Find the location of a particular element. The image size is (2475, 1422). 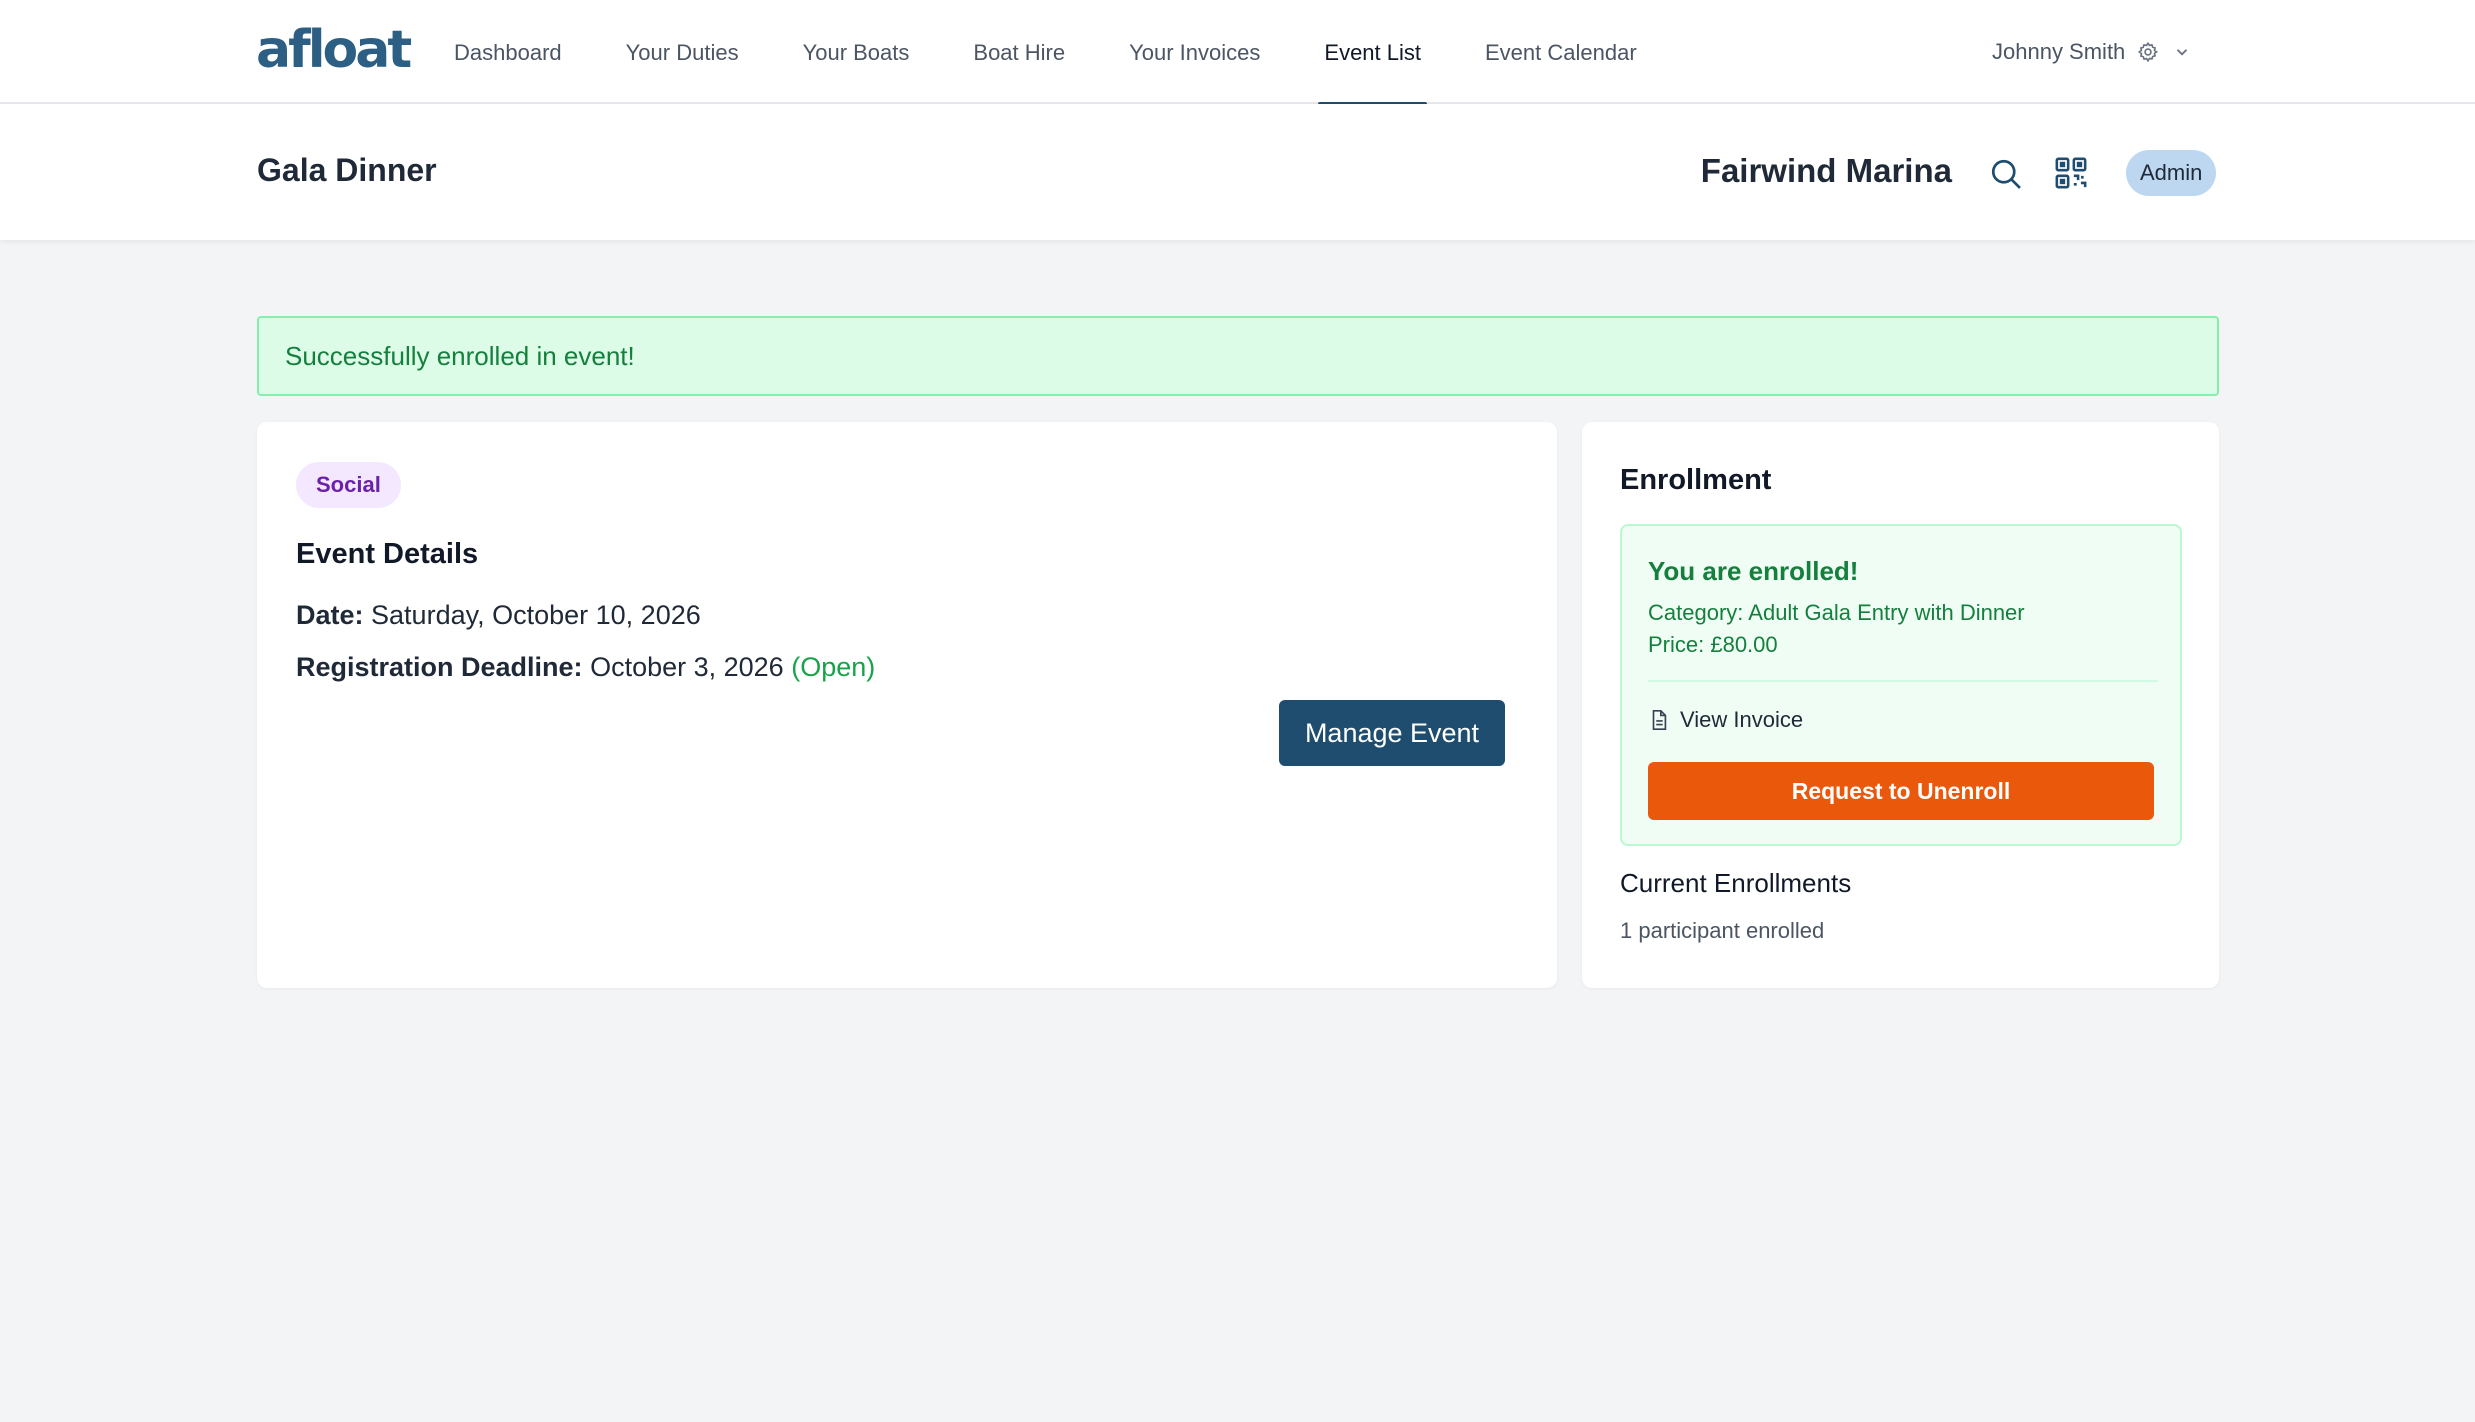

date-value: Saturday, October 10, 2026 is located at coordinates (536, 615).